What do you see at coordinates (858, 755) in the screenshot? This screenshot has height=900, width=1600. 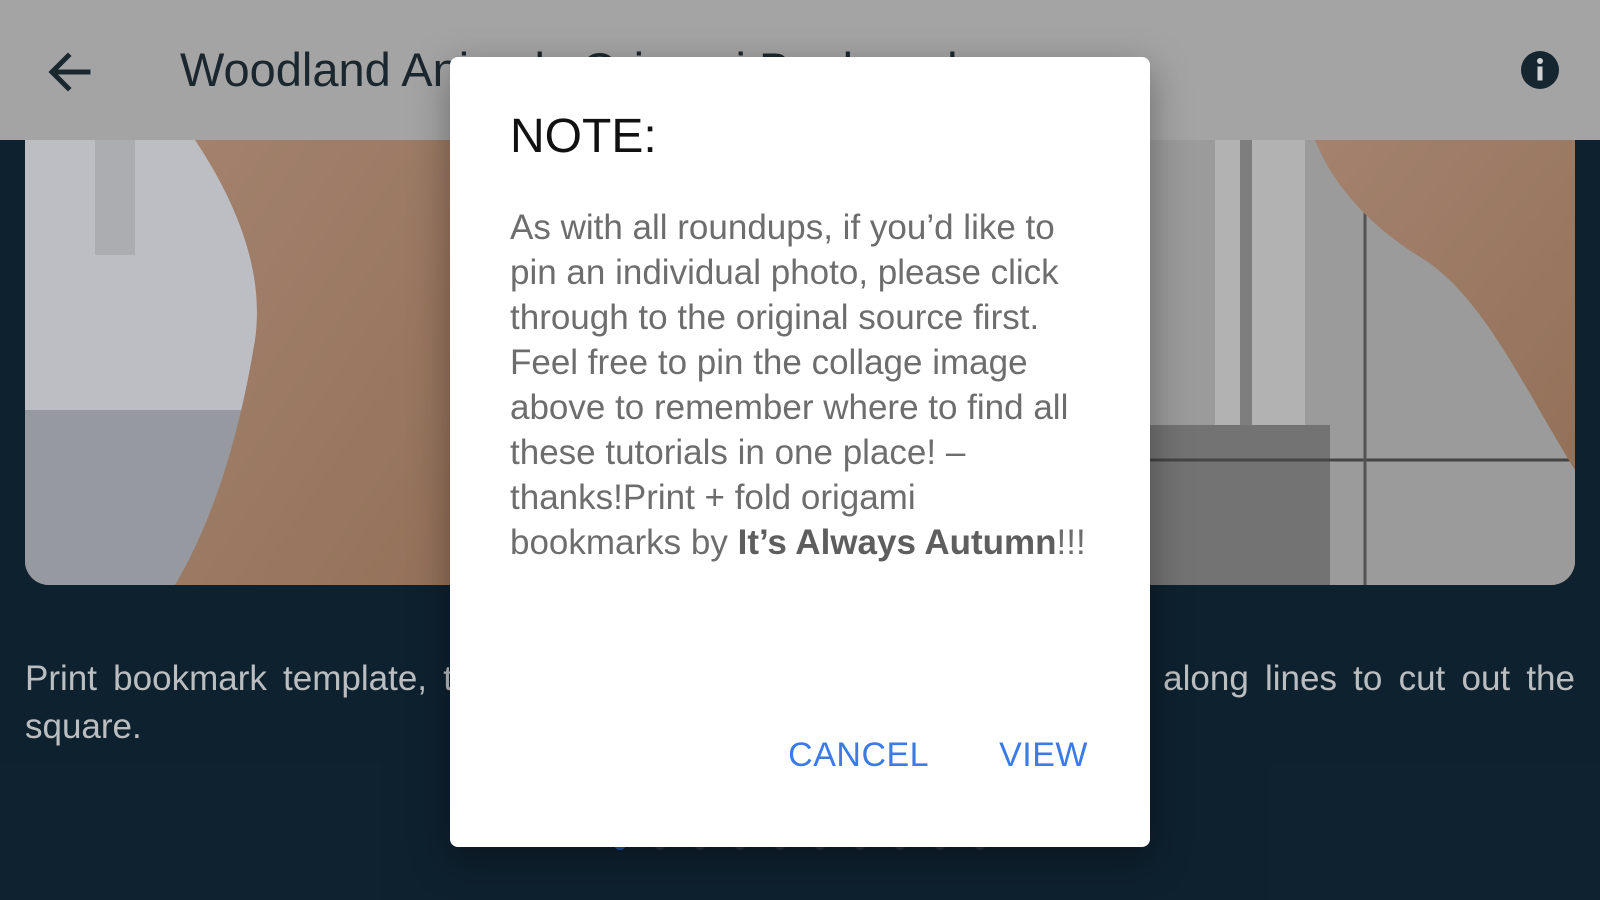 I see `cancel-button: CANCEL` at bounding box center [858, 755].